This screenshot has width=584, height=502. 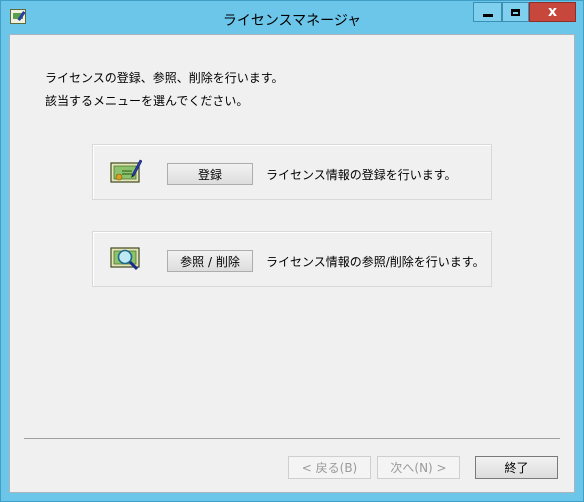 I want to click on minimize-icon, so click(x=487, y=15).